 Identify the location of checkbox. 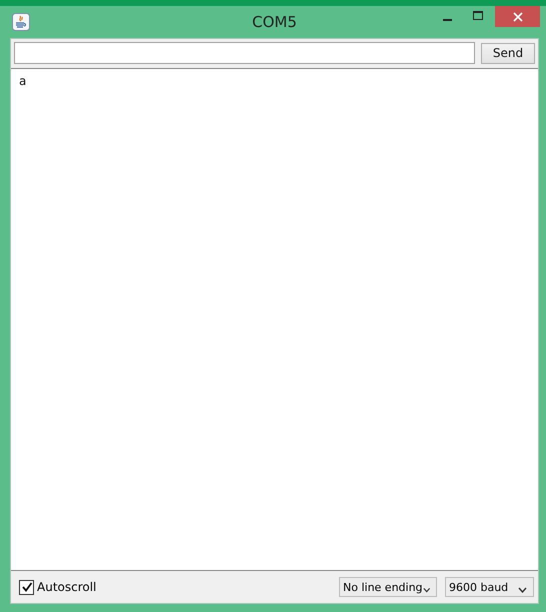
(26, 587).